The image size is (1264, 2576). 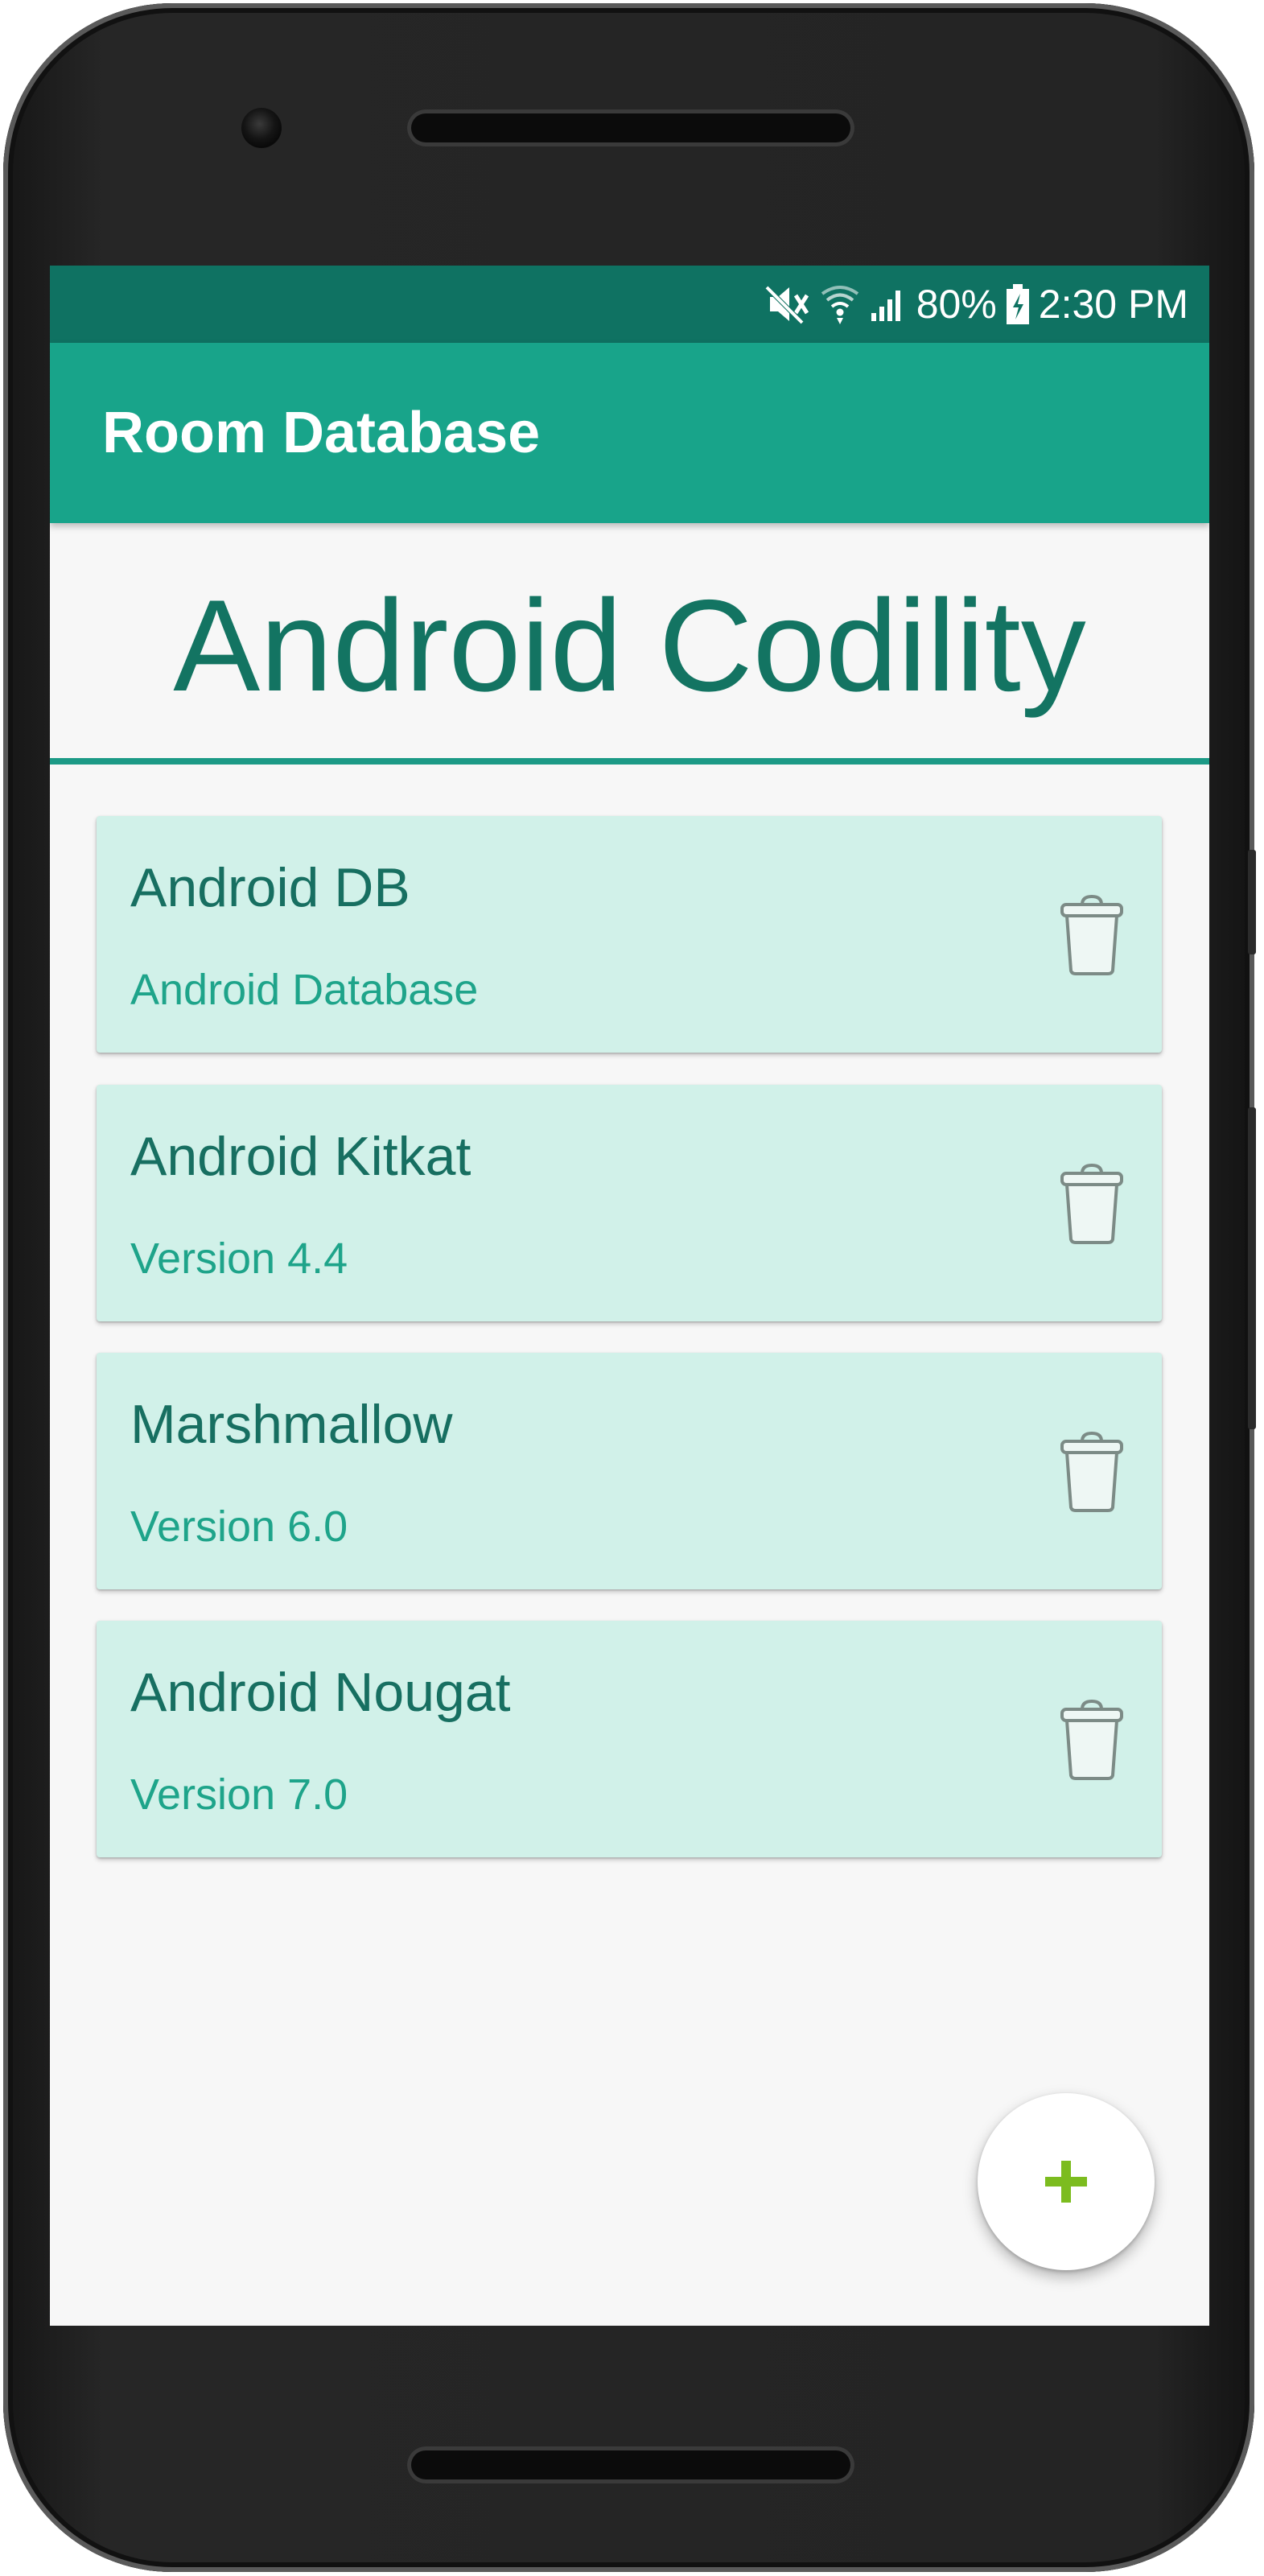 What do you see at coordinates (629, 304) in the screenshot?
I see `status-bar: 80% 2:30 PM` at bounding box center [629, 304].